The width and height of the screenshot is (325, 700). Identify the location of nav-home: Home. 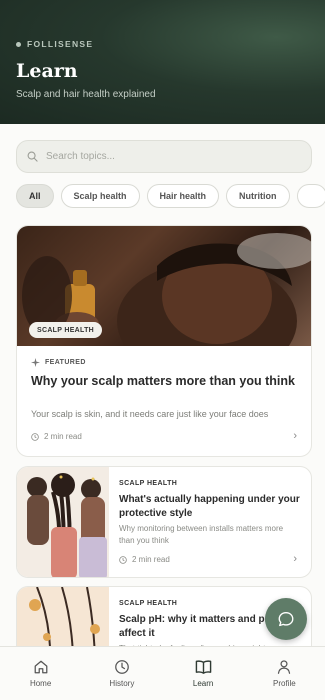
(40, 673).